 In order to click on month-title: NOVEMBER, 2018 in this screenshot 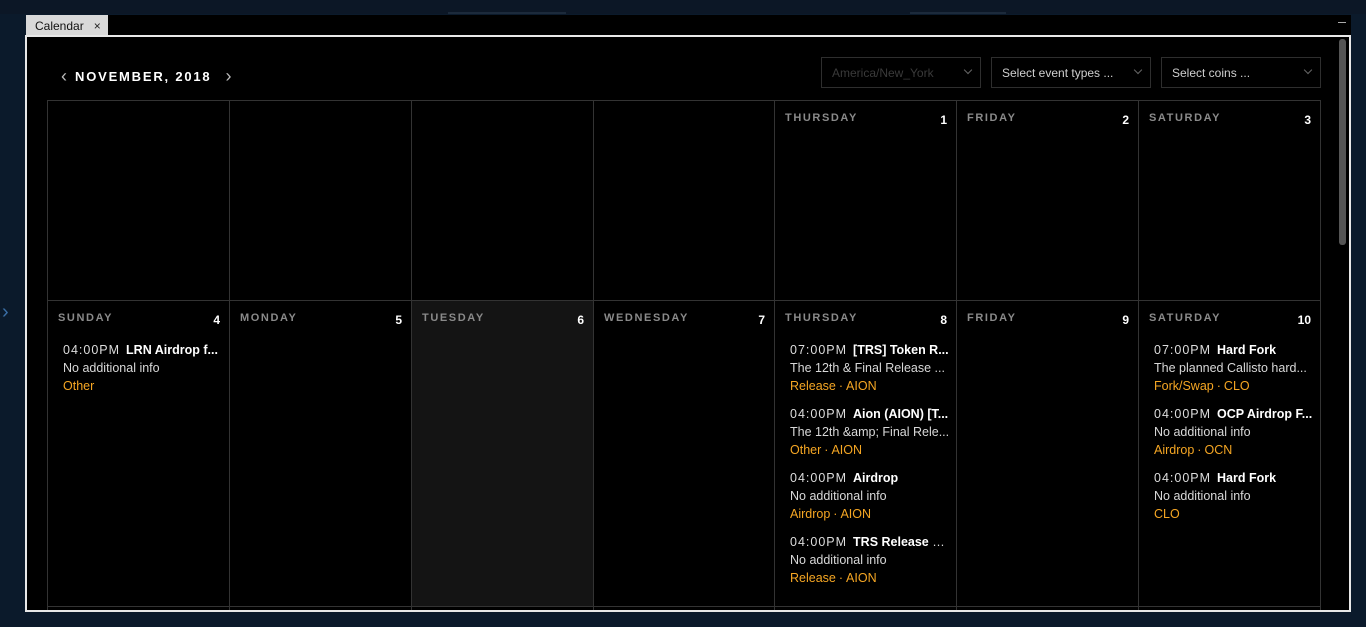, I will do `click(143, 76)`.